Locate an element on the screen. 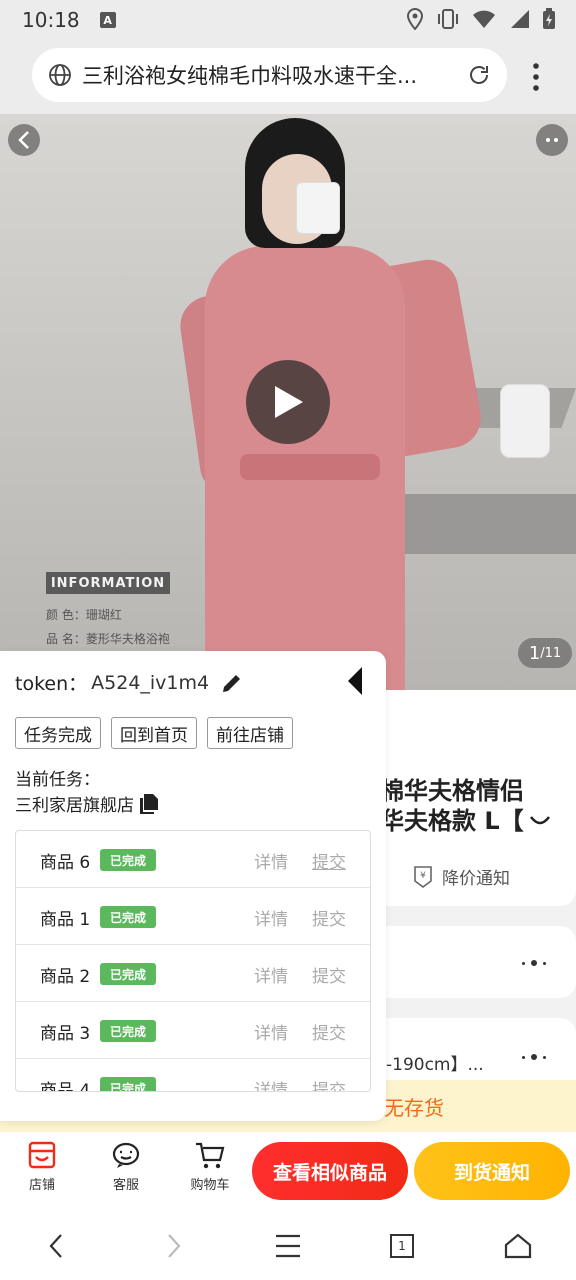 Image resolution: width=576 pixels, height=1280 pixels. info-badge: INFORMATION is located at coordinates (108, 583).